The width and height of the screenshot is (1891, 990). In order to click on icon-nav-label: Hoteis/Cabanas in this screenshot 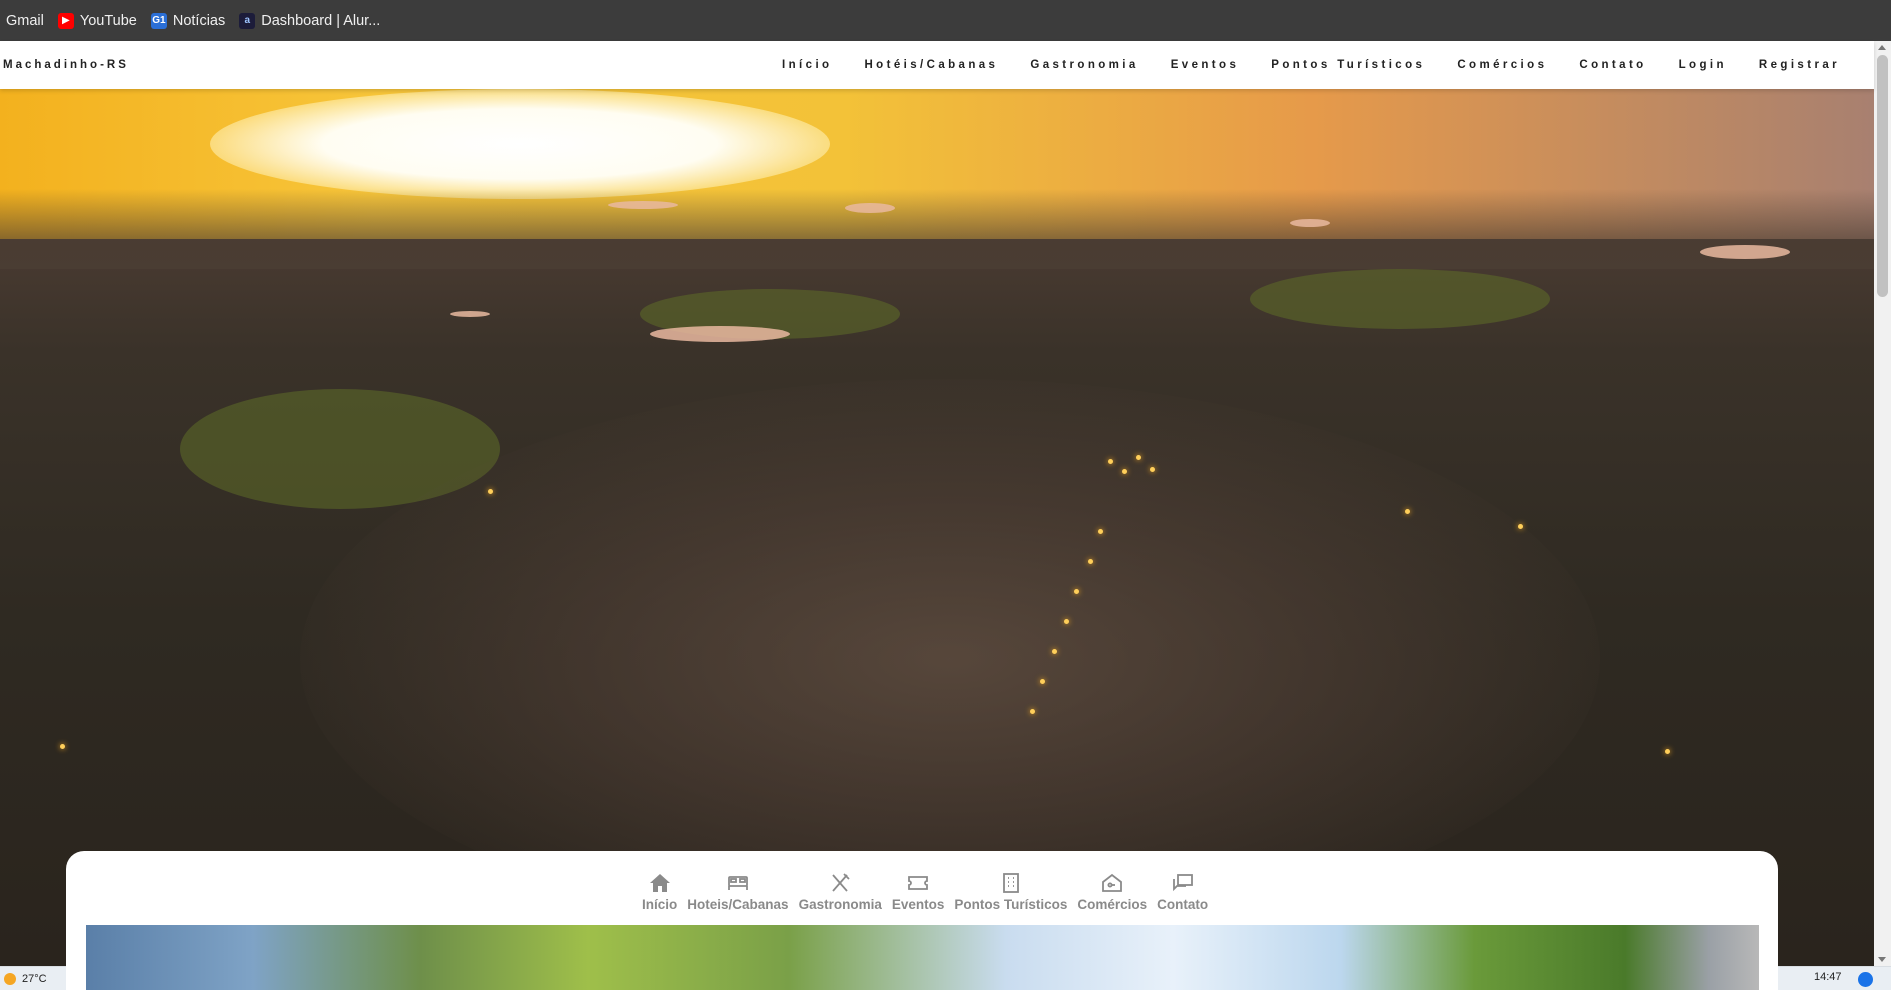, I will do `click(738, 904)`.